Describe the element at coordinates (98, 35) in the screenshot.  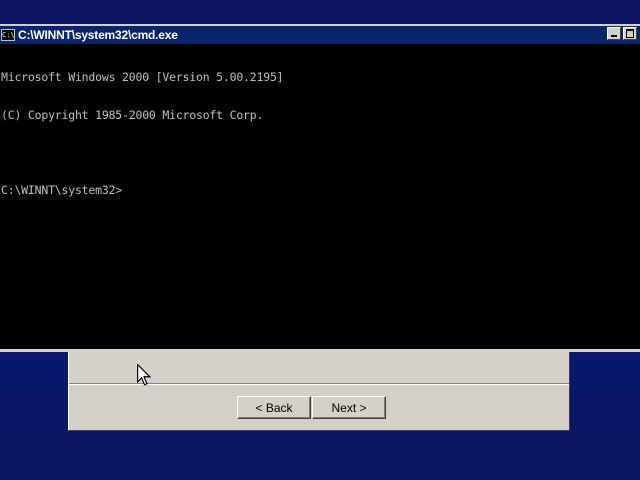
I see `window-title: C:\WINNT\system32\cmd.exe` at that location.